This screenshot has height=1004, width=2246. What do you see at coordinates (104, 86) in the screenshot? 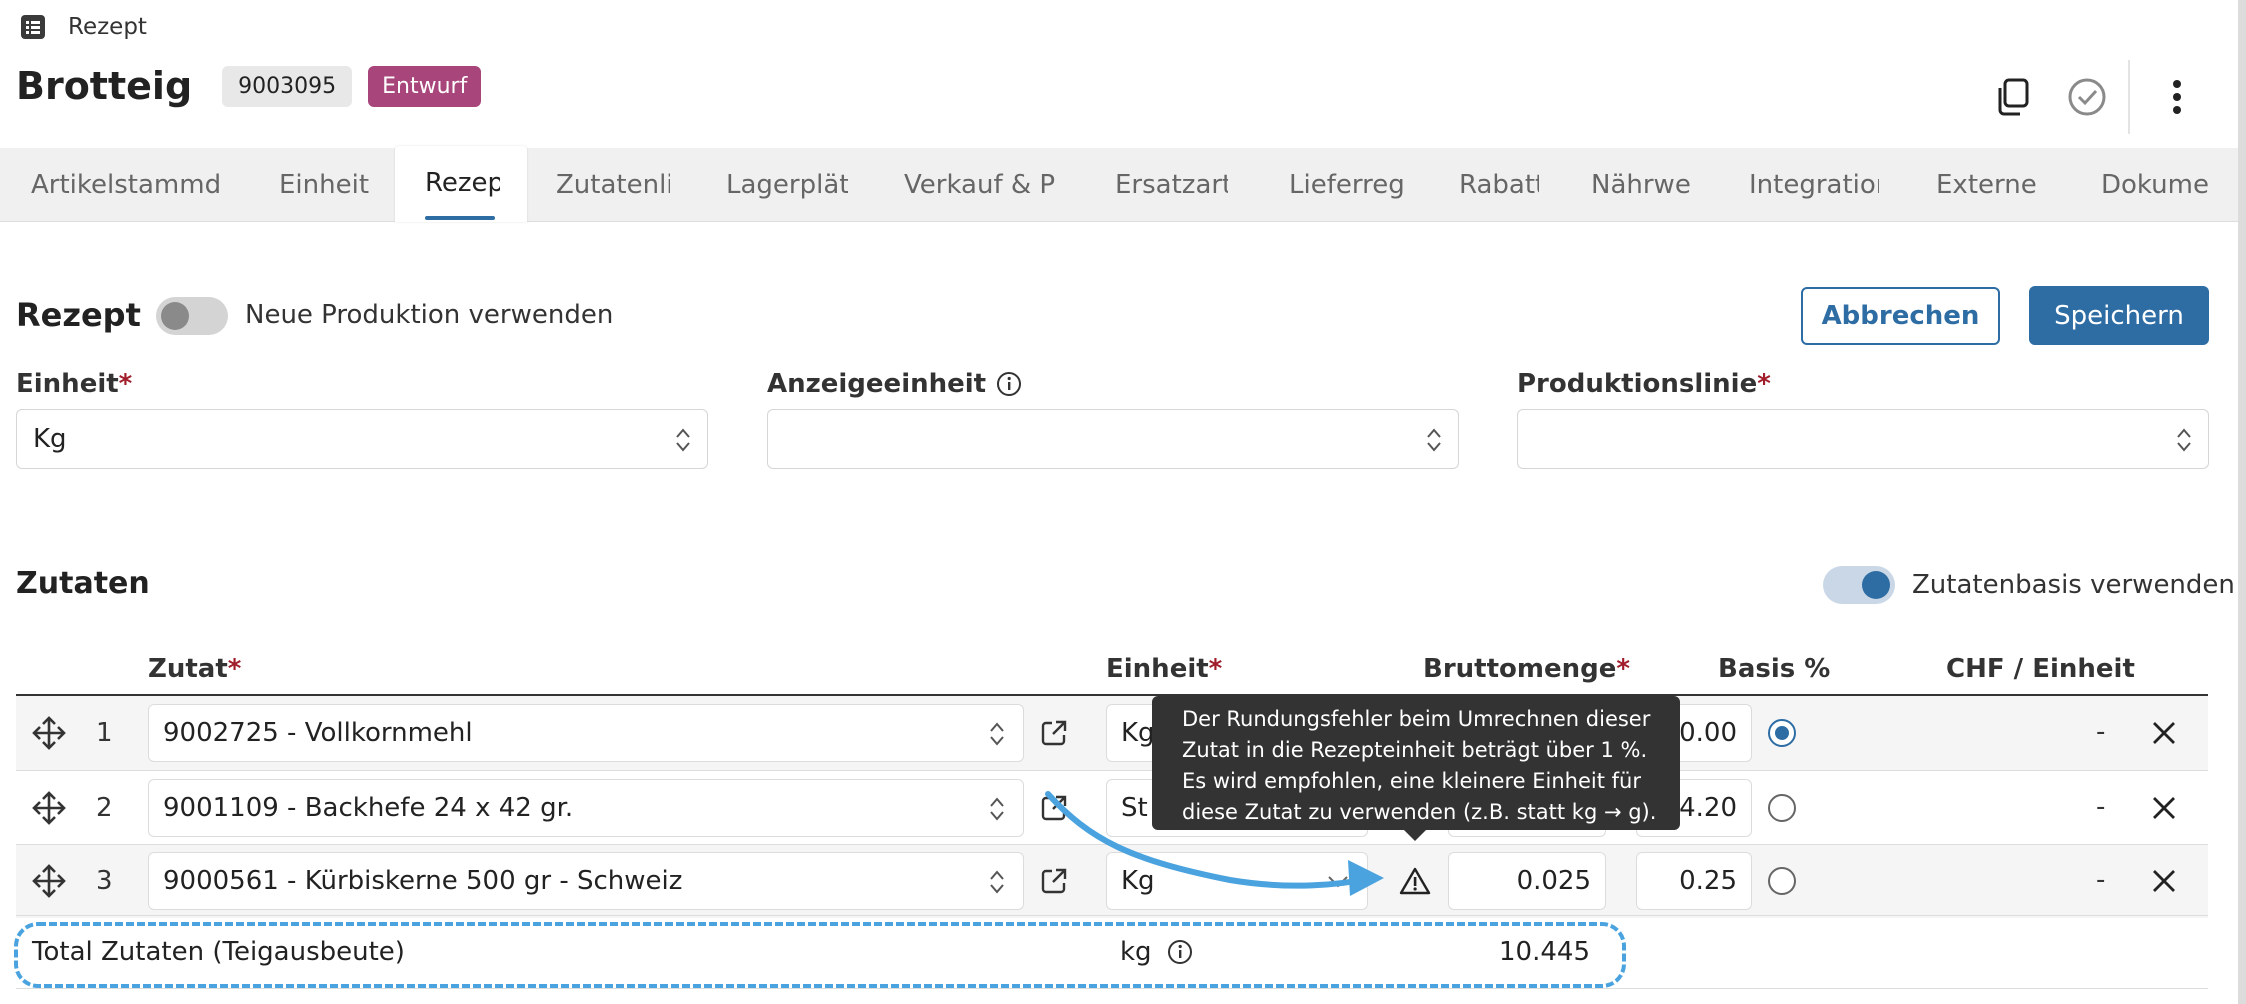
I see `page-title: Brotteig` at bounding box center [104, 86].